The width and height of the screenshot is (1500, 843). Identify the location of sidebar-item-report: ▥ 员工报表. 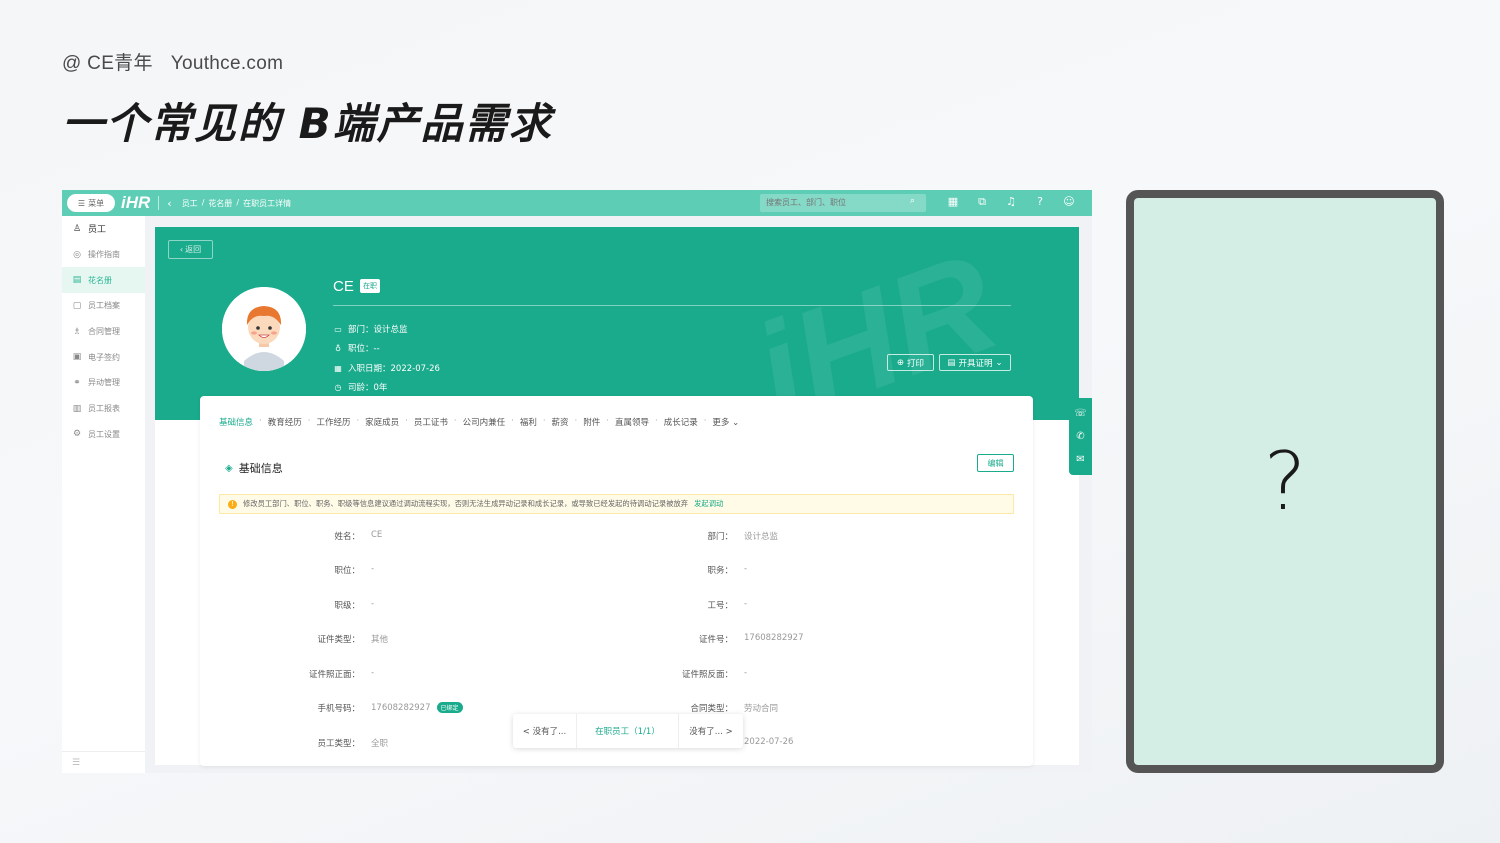
(103, 409).